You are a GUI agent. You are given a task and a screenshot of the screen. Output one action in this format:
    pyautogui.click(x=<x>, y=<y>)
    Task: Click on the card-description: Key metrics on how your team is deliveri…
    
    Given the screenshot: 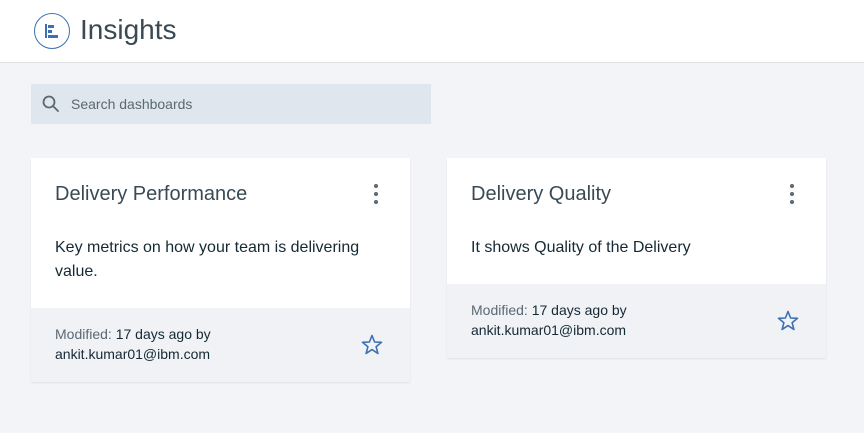 What is the action you would take?
    pyautogui.click(x=207, y=259)
    